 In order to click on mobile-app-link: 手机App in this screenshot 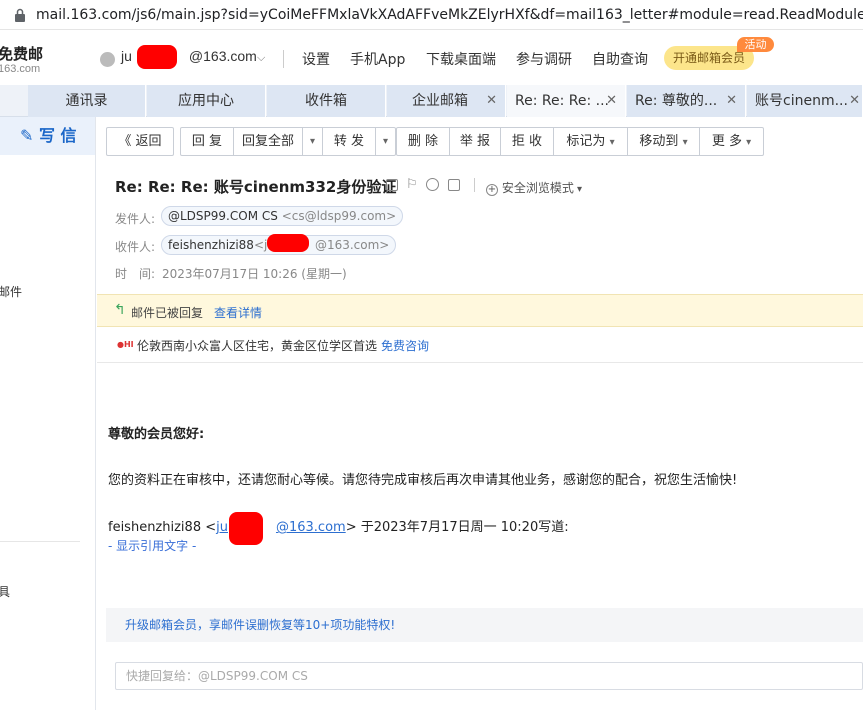, I will do `click(377, 59)`.